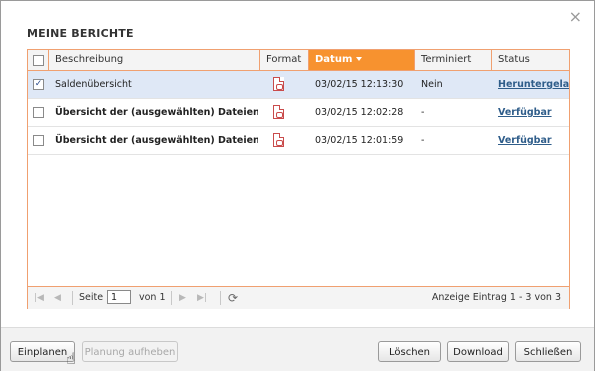  I want to click on row-datum: 03/02/15 12:02:28, so click(359, 112).